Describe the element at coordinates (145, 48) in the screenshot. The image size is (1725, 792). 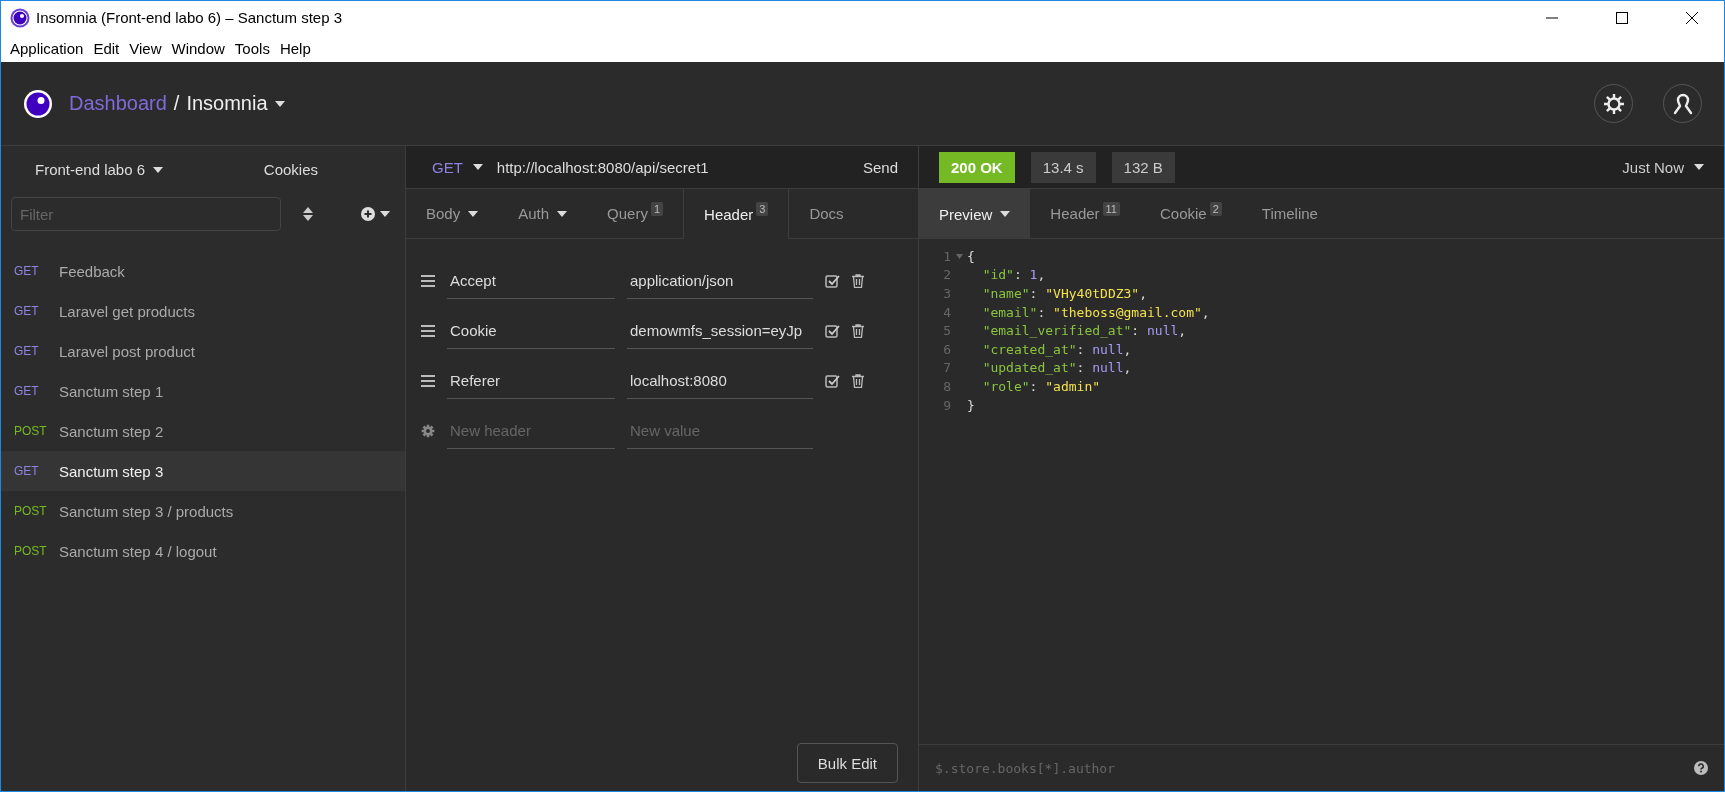
I see `menu-item: View` at that location.